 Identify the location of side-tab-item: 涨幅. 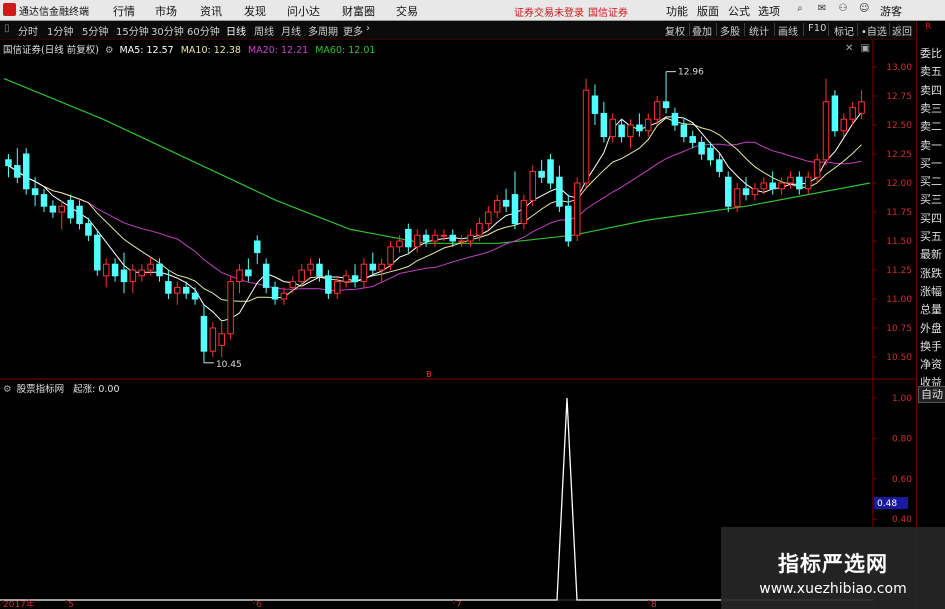
(931, 291).